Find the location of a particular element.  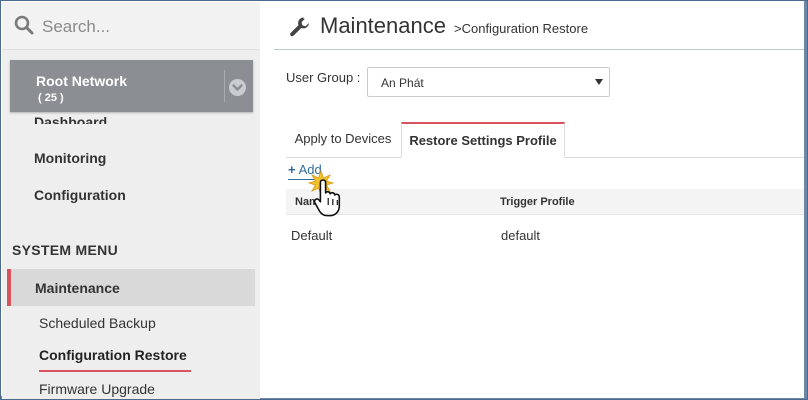

caret-down-icon is located at coordinates (599, 82).